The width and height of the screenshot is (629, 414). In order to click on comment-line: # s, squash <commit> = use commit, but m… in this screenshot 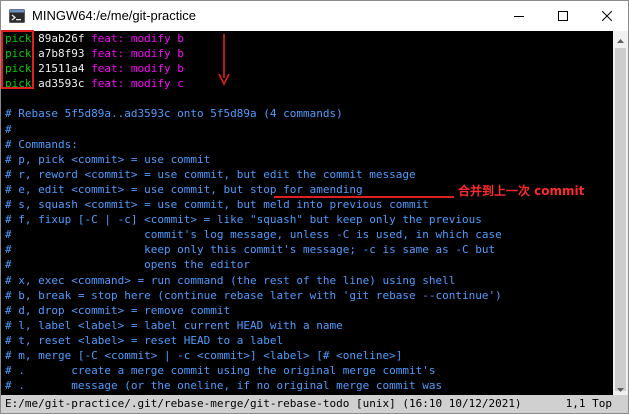, I will do `click(217, 205)`.